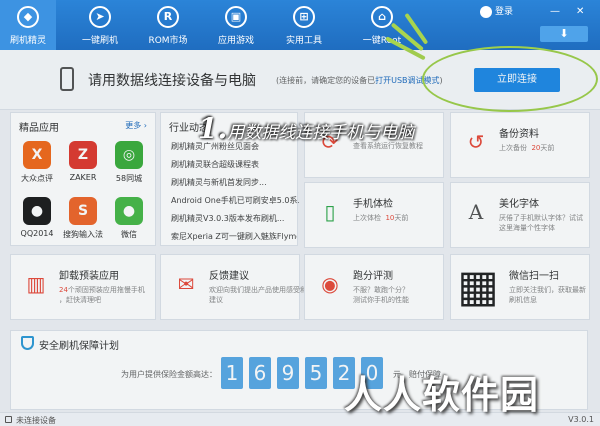 The width and height of the screenshot is (600, 426). I want to click on login-label: 登录, so click(504, 12).